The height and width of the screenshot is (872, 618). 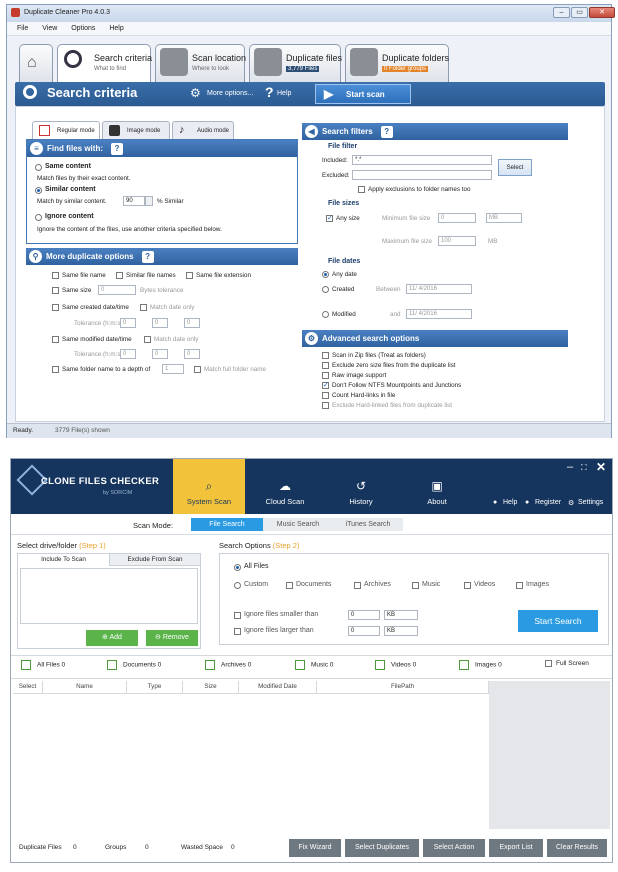 What do you see at coordinates (325, 355) in the screenshot?
I see `zip-checkbox` at bounding box center [325, 355].